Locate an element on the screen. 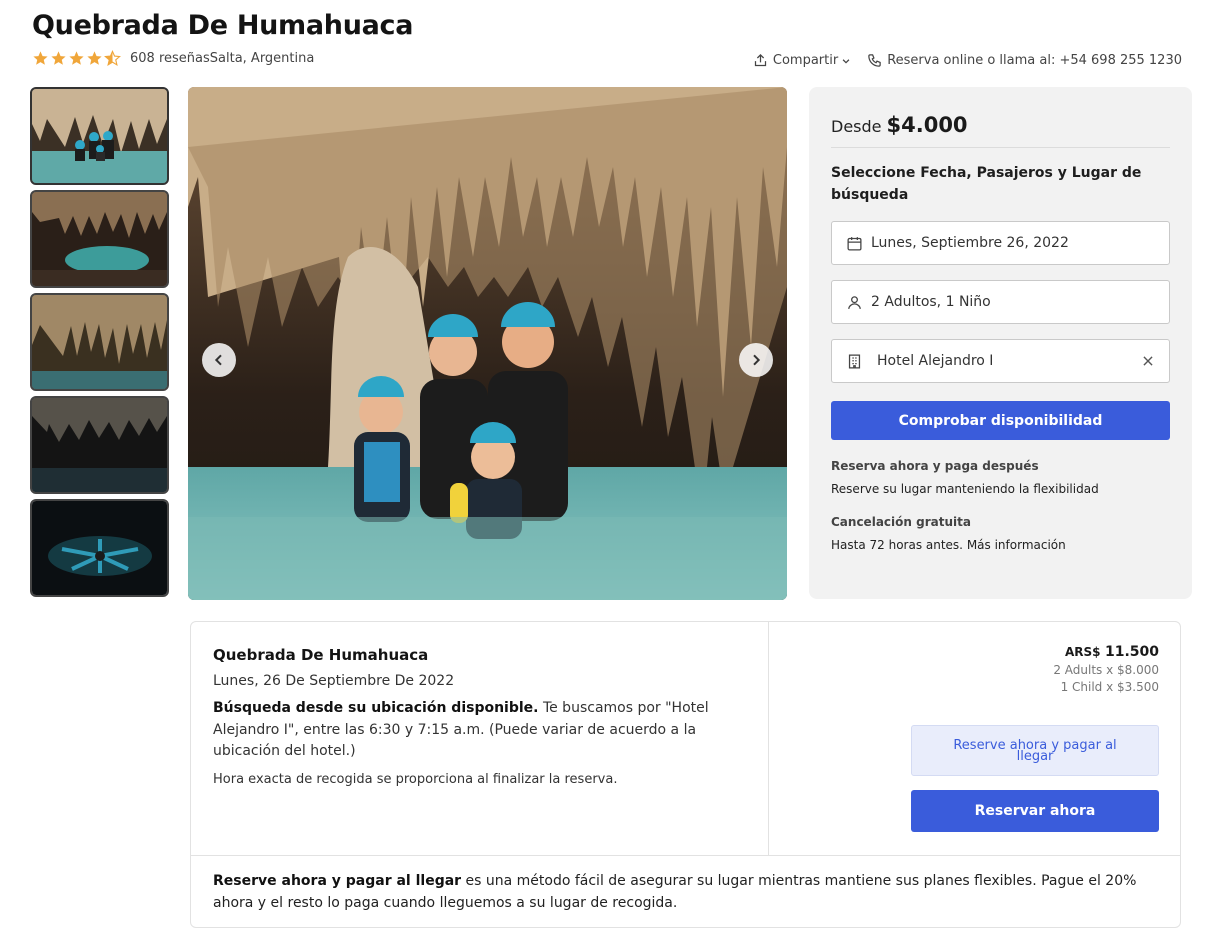 The height and width of the screenshot is (936, 1226). check-availability-button: Comprobar disponibilidad is located at coordinates (1000, 420).